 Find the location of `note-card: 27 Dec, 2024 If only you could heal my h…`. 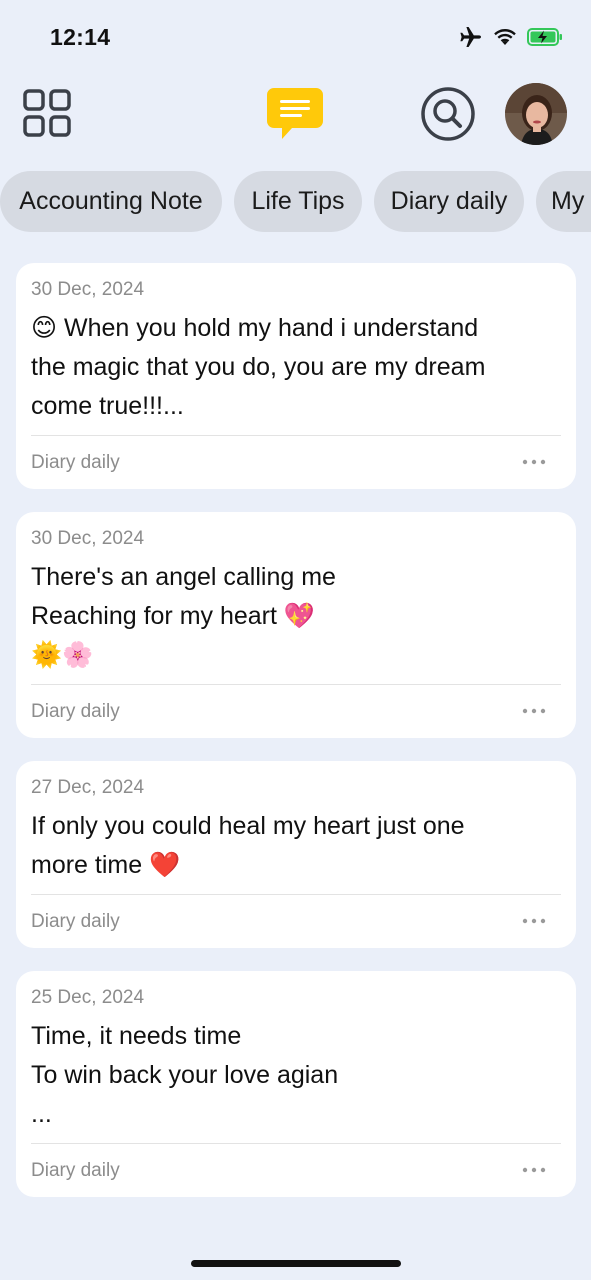

note-card: 27 Dec, 2024 If only you could heal my h… is located at coordinates (296, 854).